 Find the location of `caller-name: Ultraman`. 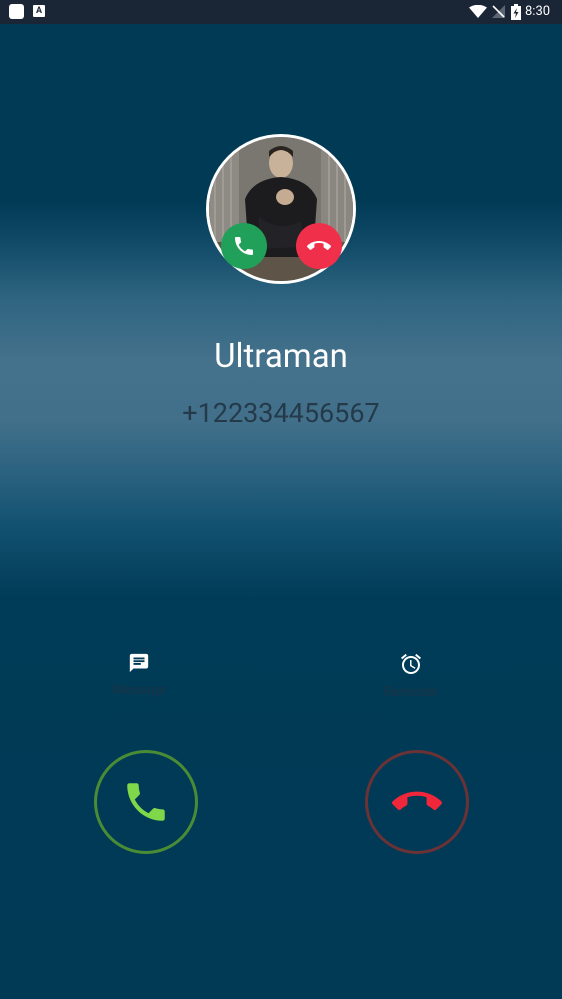

caller-name: Ultraman is located at coordinates (281, 356).